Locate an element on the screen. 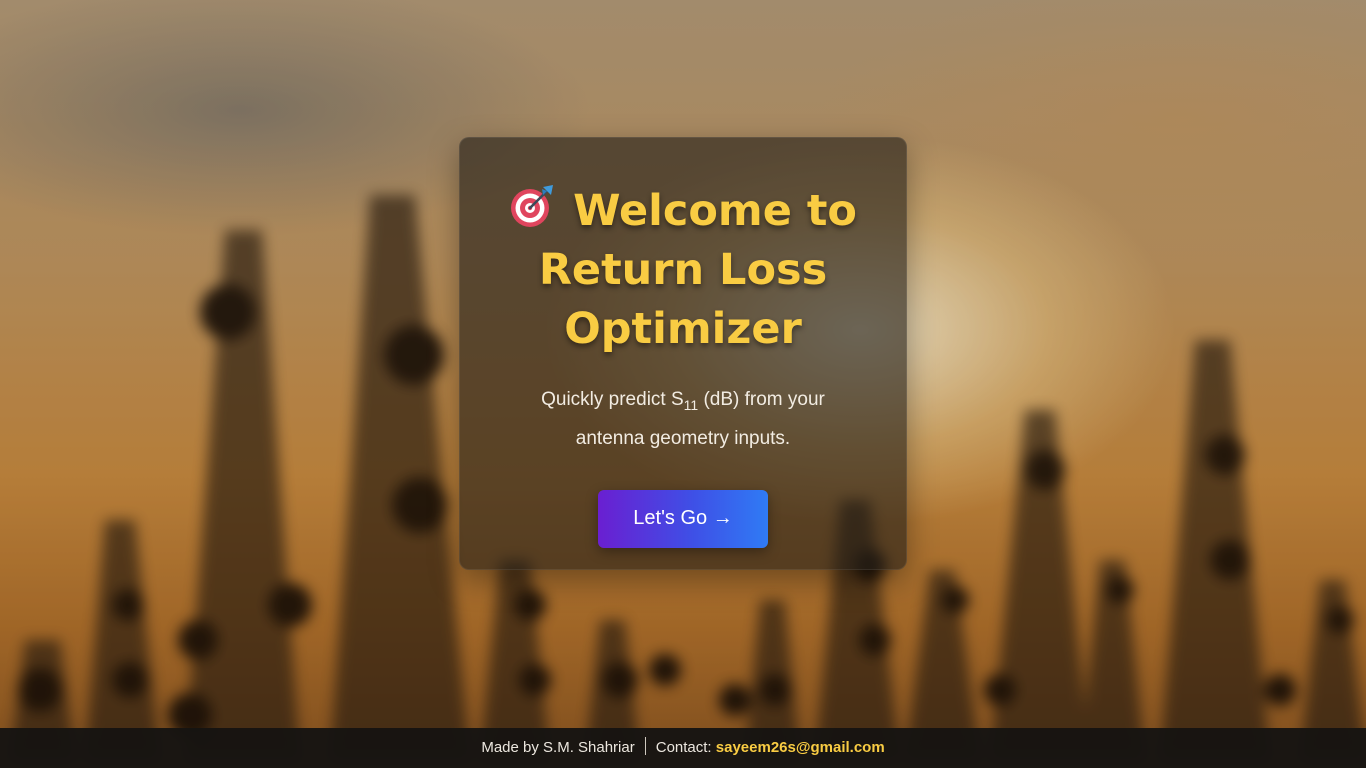 Image resolution: width=1366 pixels, height=768 pixels. subtitle-text-start: Quickly predict S is located at coordinates (612, 399).